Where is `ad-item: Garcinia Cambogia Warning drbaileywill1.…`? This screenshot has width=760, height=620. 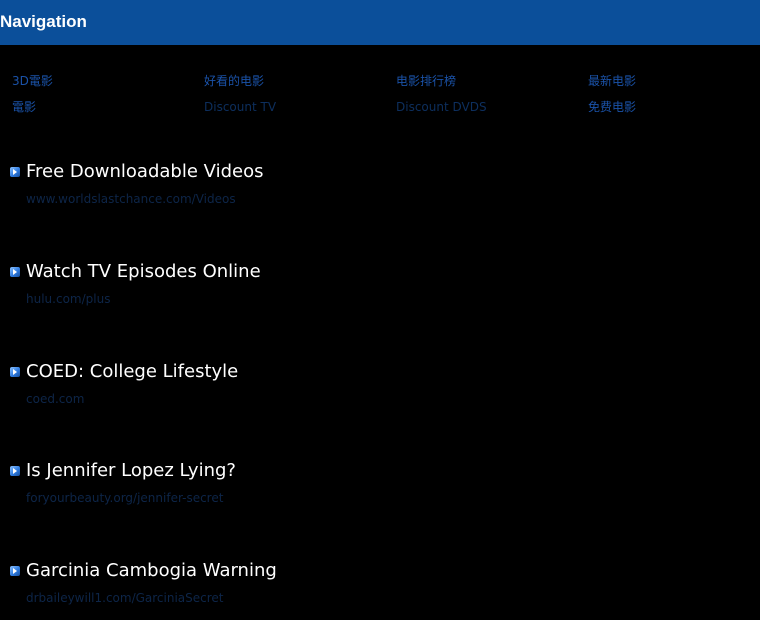
ad-item: Garcinia Cambogia Warning drbaileywill1.… is located at coordinates (360, 590).